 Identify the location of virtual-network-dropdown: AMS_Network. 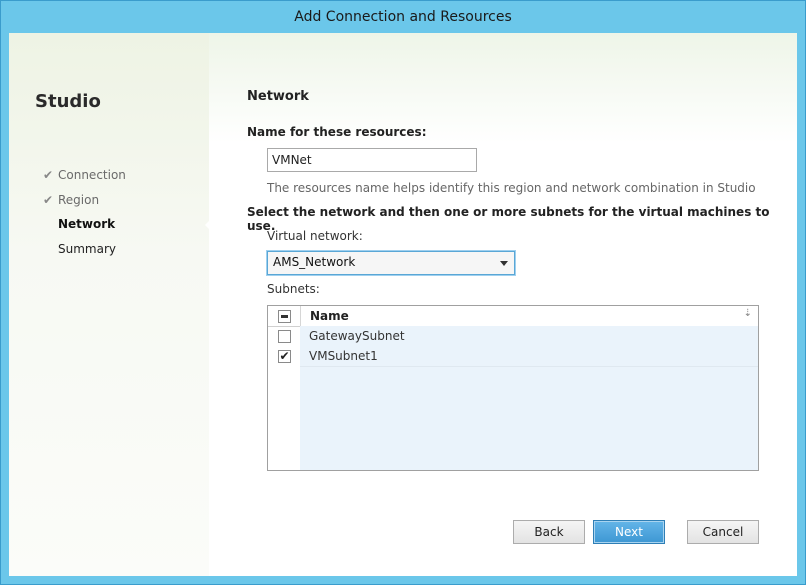
(391, 263).